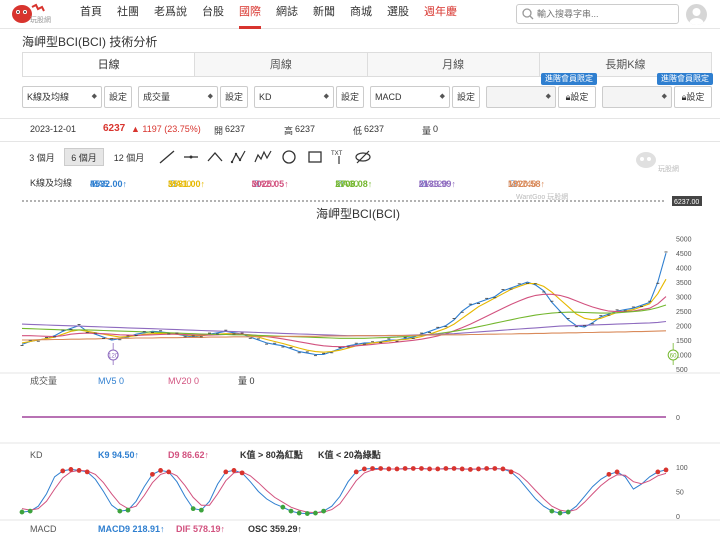 The width and height of the screenshot is (720, 536). What do you see at coordinates (239, 157) in the screenshot?
I see `abc-pattern-tool-icon` at bounding box center [239, 157].